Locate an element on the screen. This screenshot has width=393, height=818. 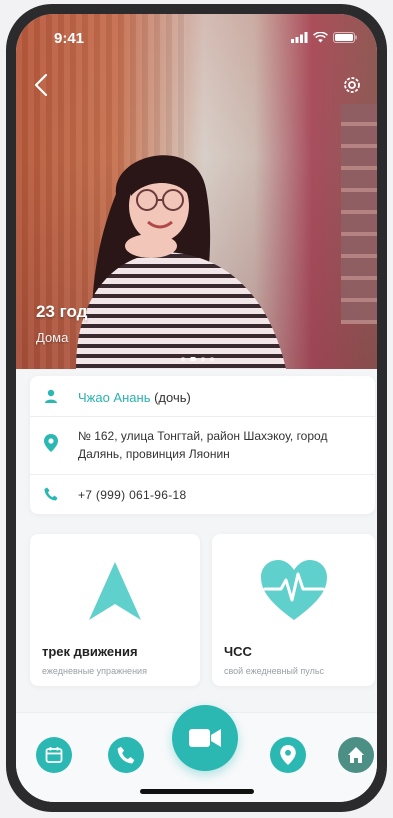
video-camera-icon is located at coordinates (205, 738).